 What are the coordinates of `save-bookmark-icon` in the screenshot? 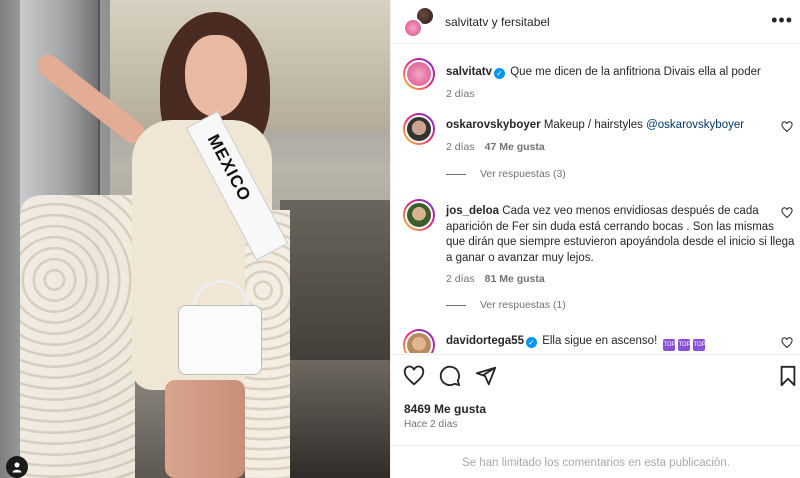 It's located at (788, 376).